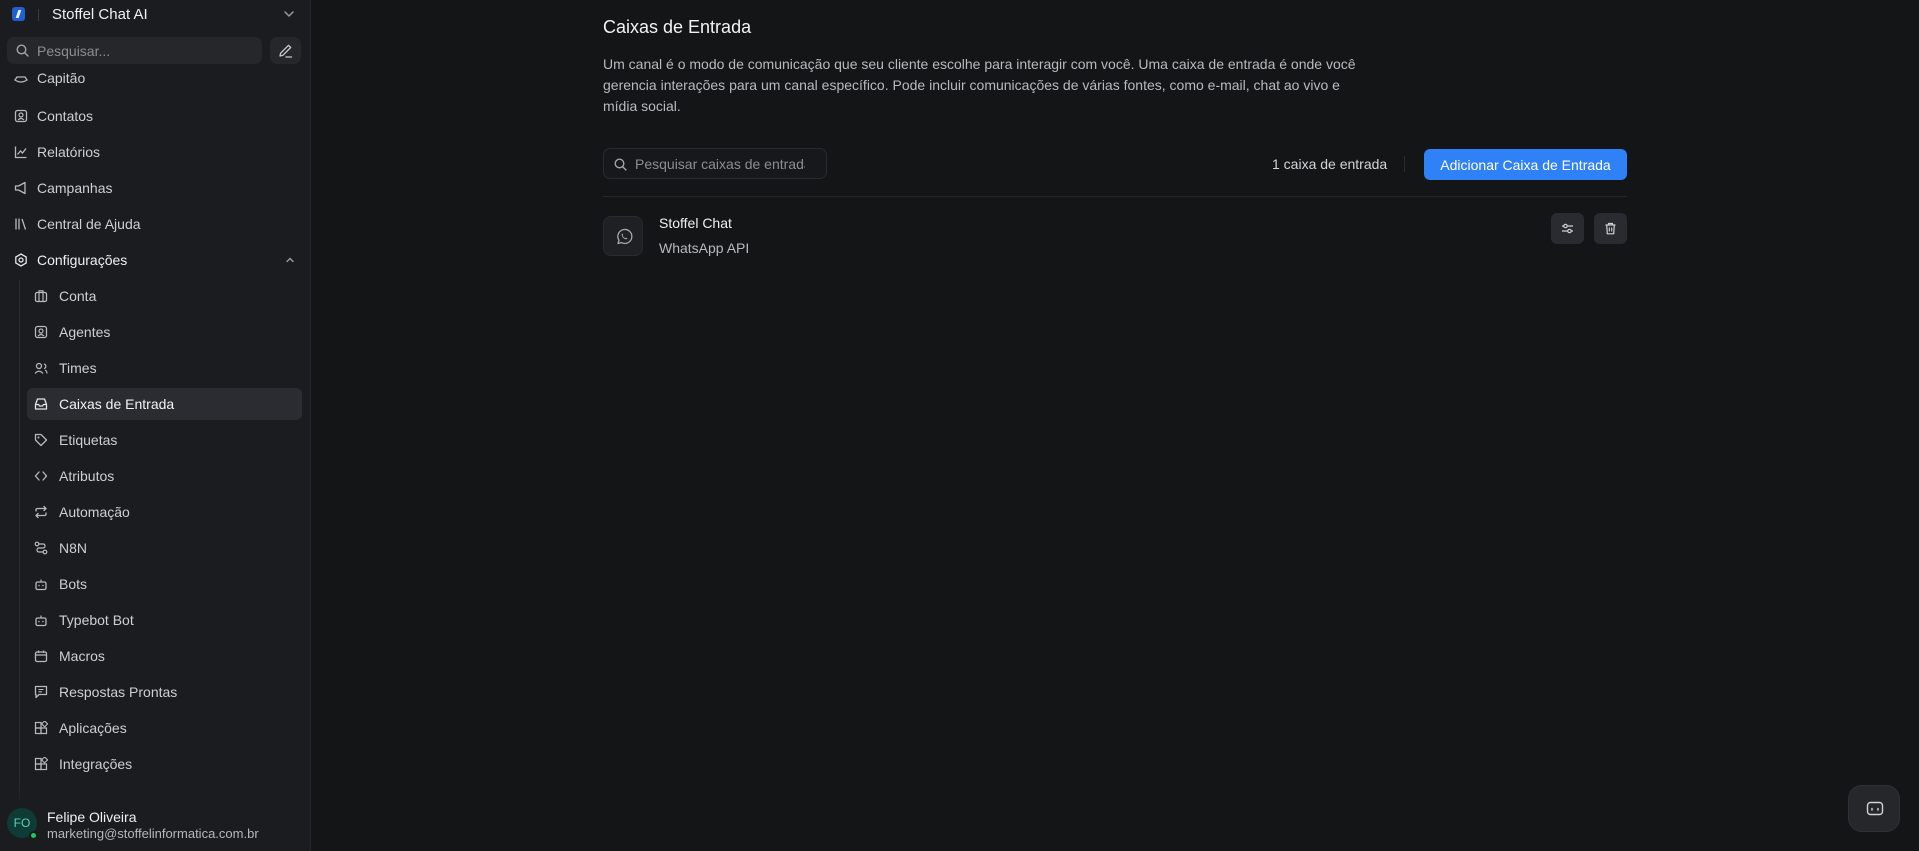 The width and height of the screenshot is (1919, 851). Describe the element at coordinates (89, 224) in the screenshot. I see `sidebar-item-label: Central de Ajuda` at that location.